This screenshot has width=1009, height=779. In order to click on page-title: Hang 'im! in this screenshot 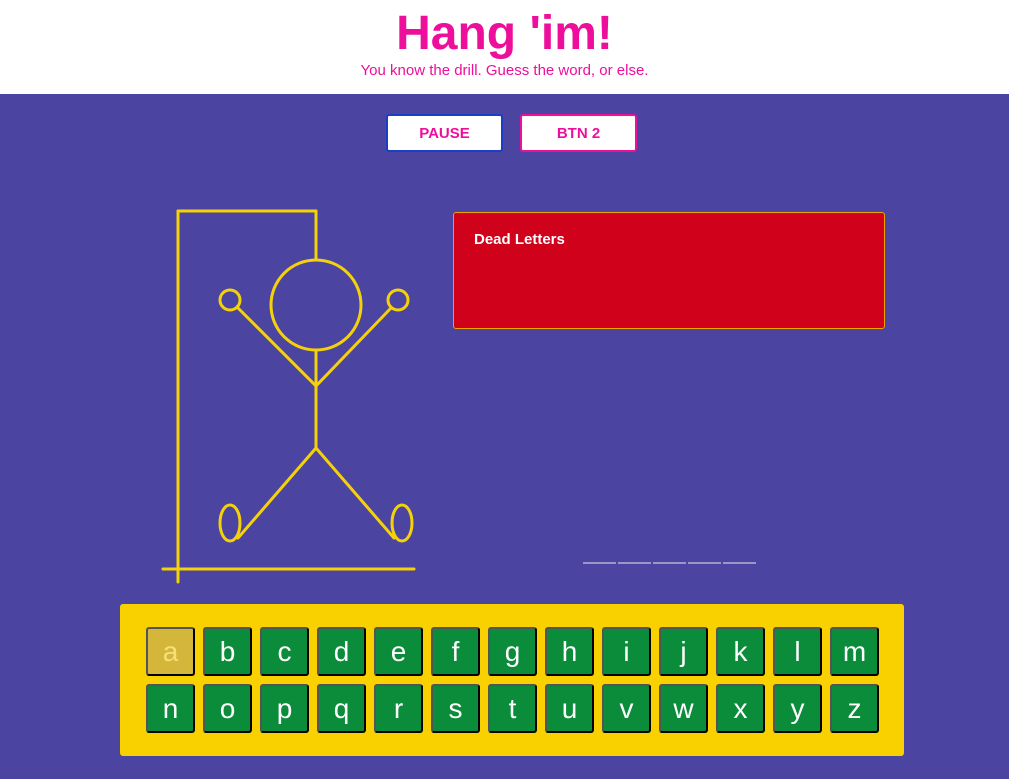, I will do `click(504, 33)`.